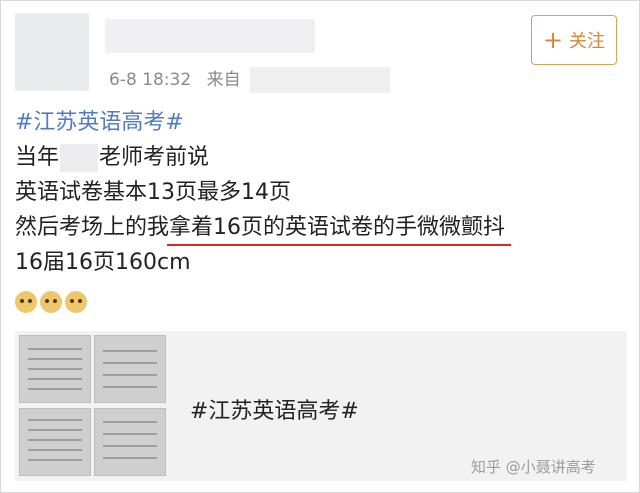 The height and width of the screenshot is (493, 640). I want to click on watermark: 知乎 @小聂讲高考, so click(533, 467).